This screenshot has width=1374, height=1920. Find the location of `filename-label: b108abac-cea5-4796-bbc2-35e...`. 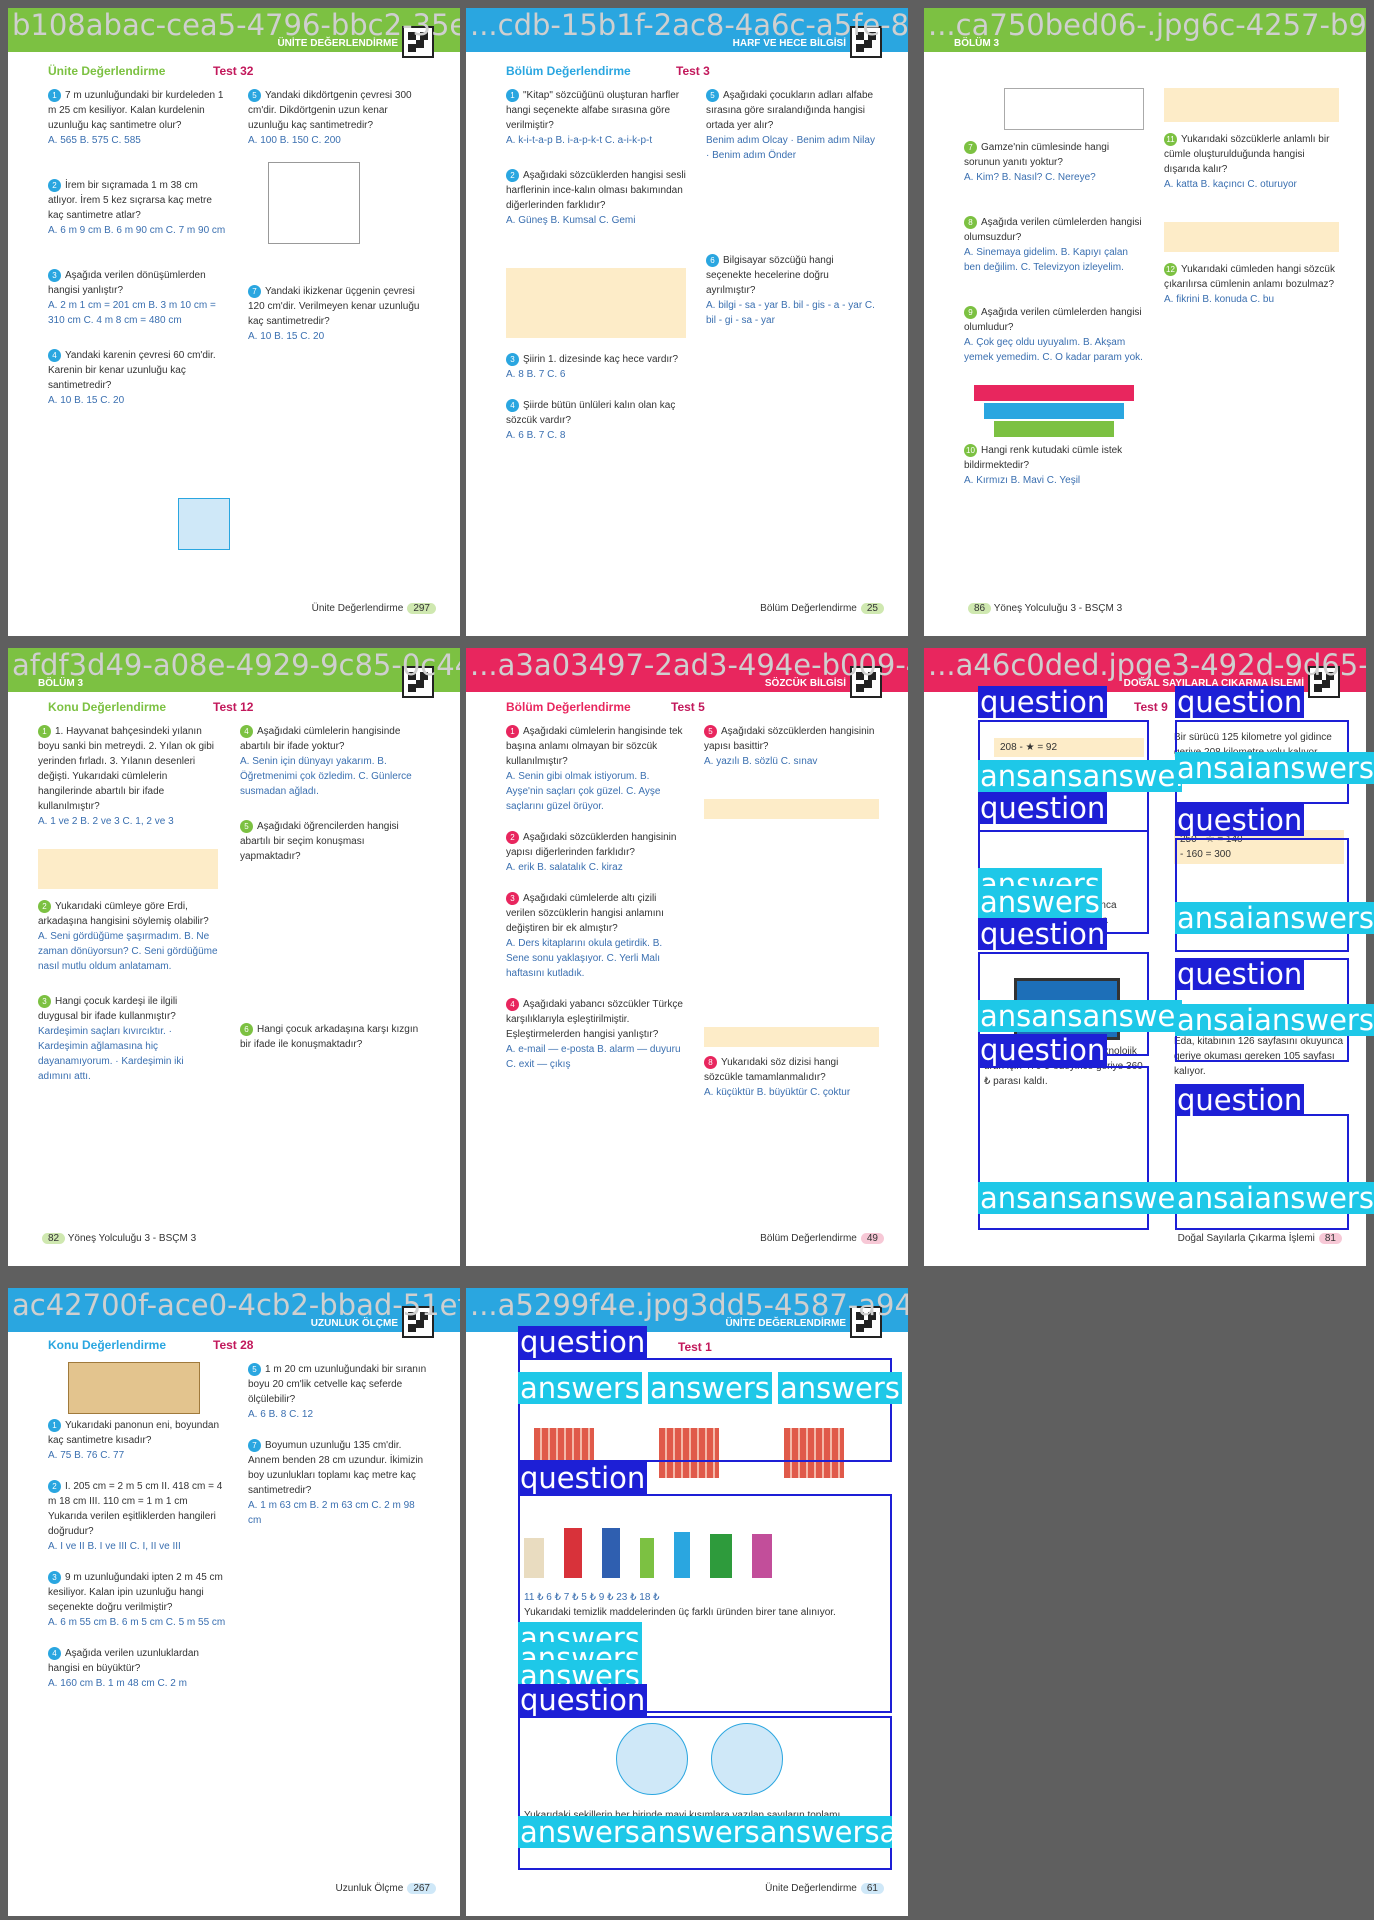

filename-label: b108abac-cea5-4796-bbc2-35e... is located at coordinates (236, 25).